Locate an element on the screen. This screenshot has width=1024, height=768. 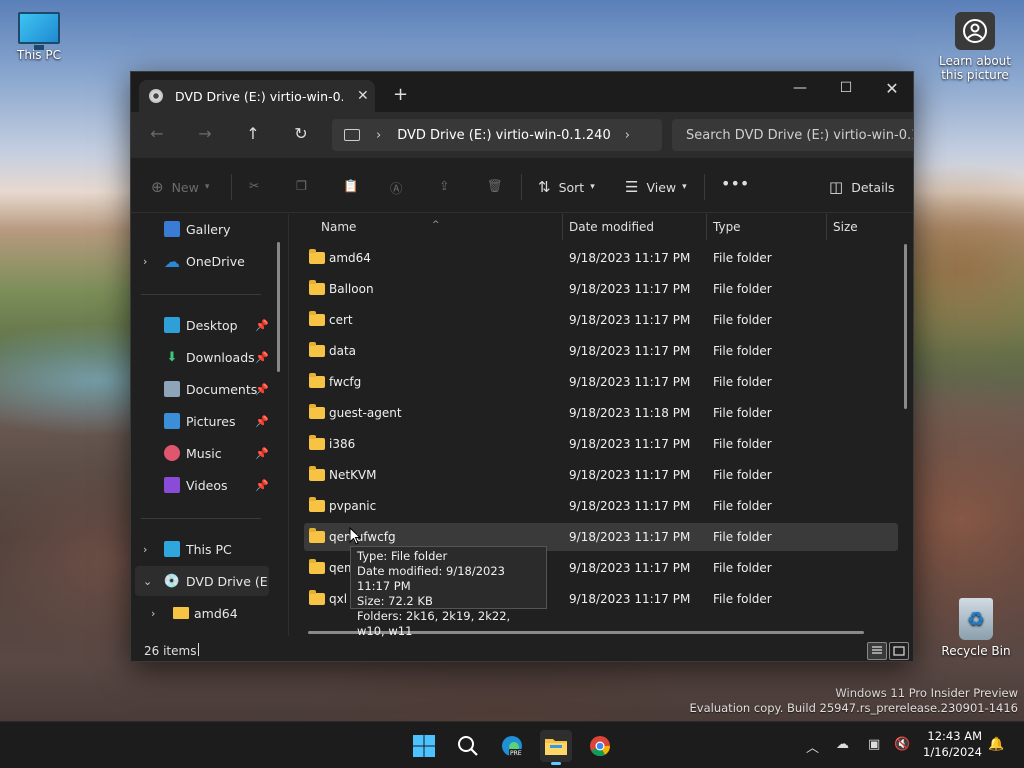
vertical-scrollbar is located at coordinates (905, 326).